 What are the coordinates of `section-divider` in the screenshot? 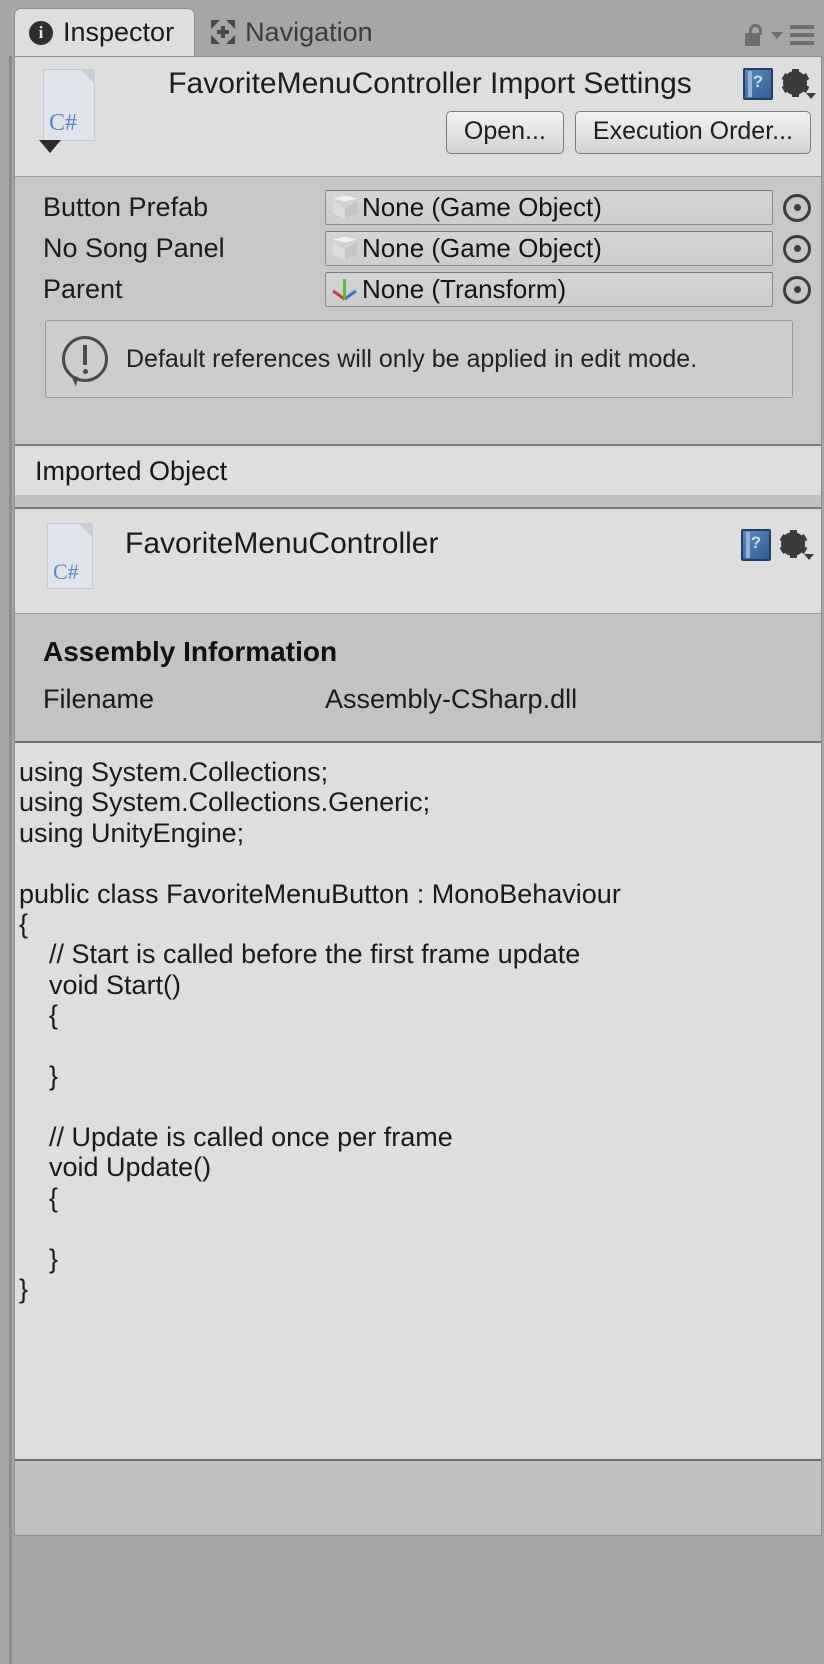 It's located at (418, 502).